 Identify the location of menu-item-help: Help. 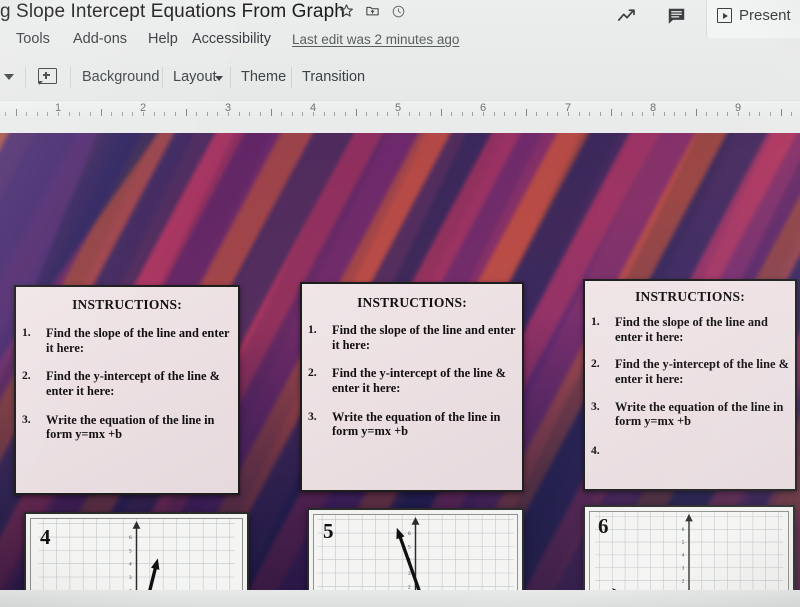
(163, 39).